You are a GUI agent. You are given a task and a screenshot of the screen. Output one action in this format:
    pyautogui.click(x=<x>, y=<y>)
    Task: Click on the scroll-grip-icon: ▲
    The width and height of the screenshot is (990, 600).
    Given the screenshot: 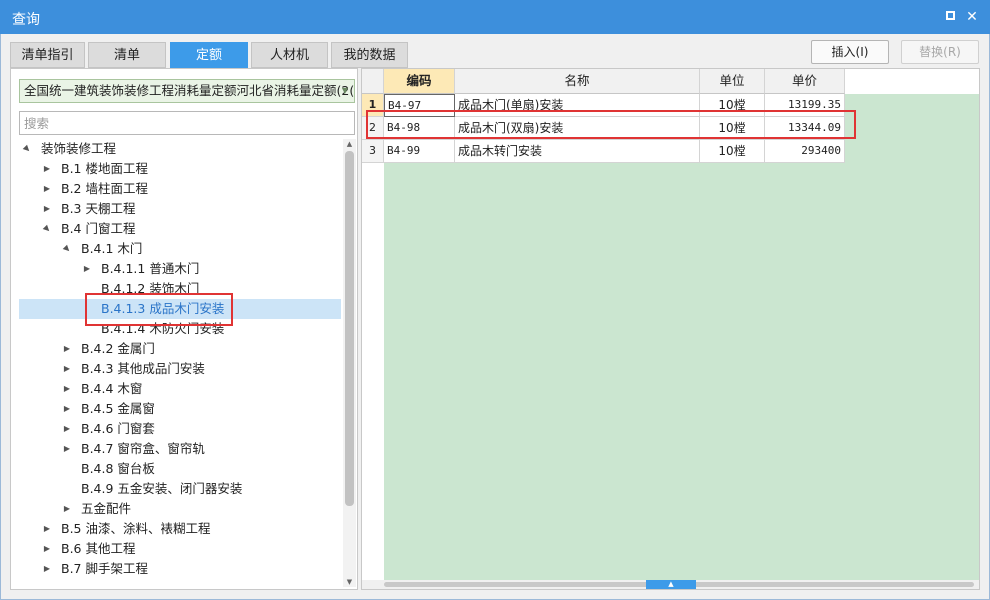 What is the action you would take?
    pyautogui.click(x=671, y=584)
    